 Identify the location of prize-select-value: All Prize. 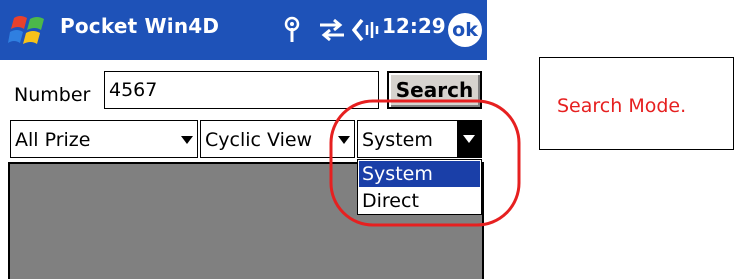
(53, 140).